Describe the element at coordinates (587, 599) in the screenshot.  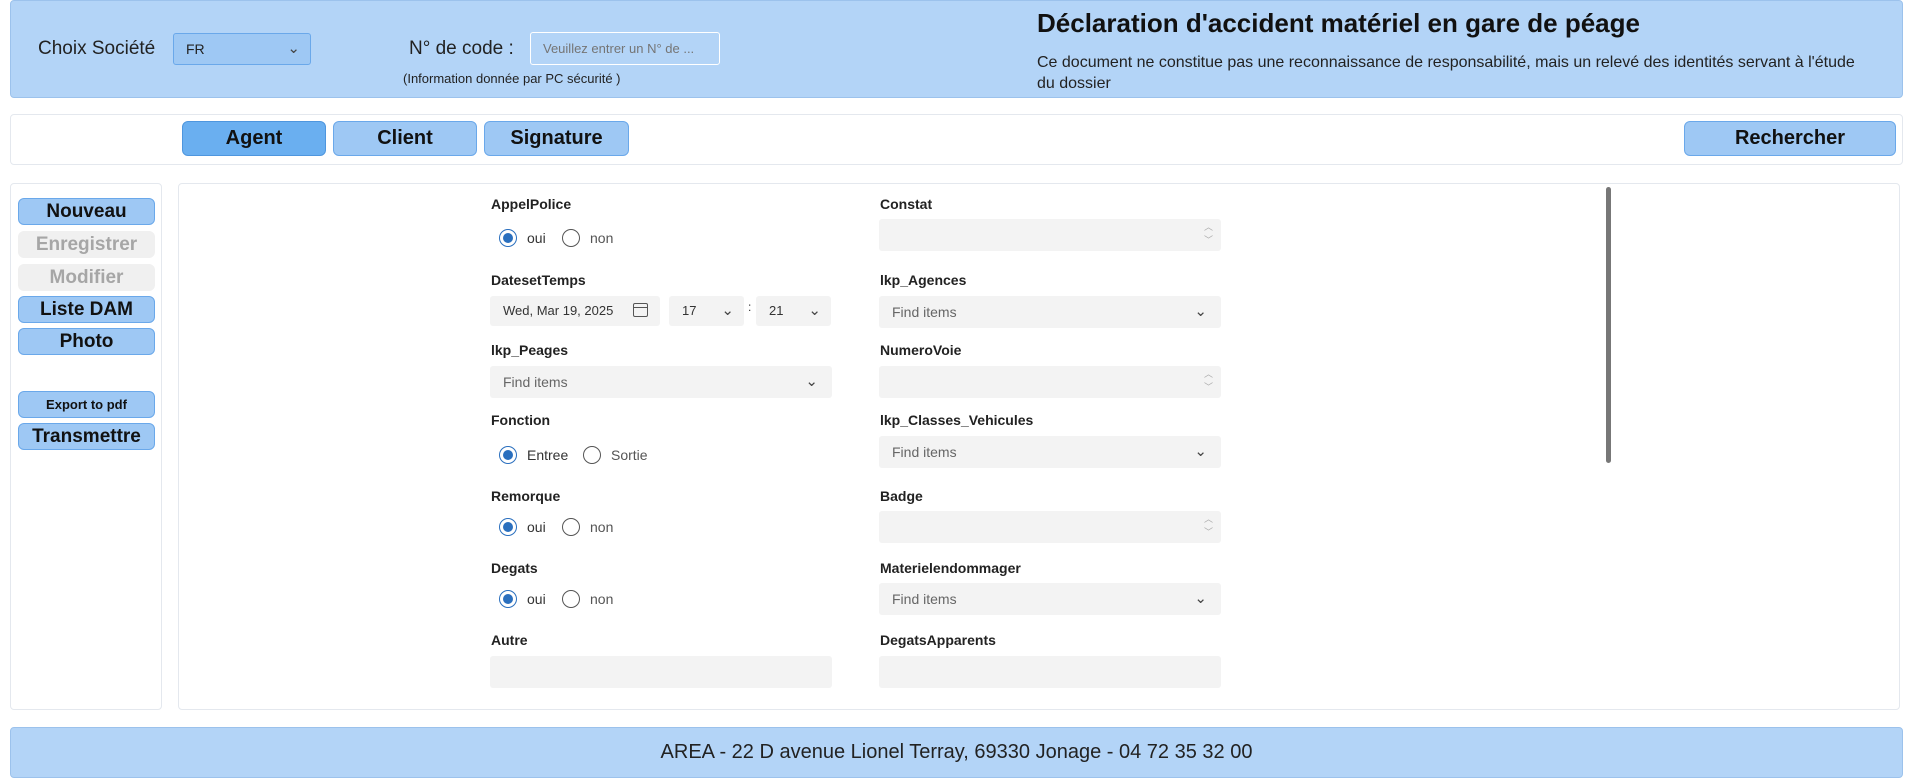
I see `degats-non-radio: non` at that location.